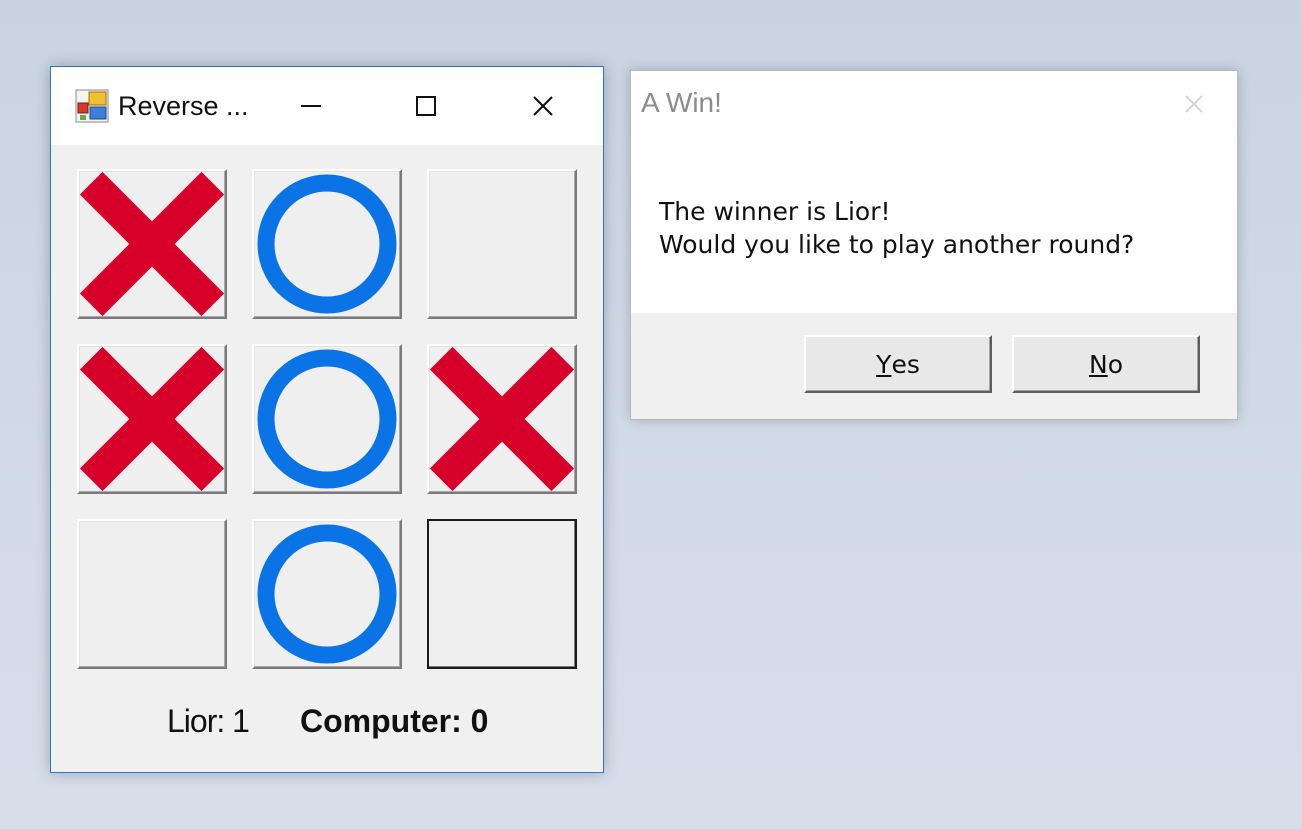  Describe the element at coordinates (208, 721) in the screenshot. I see `player-score: Lior: 1` at that location.